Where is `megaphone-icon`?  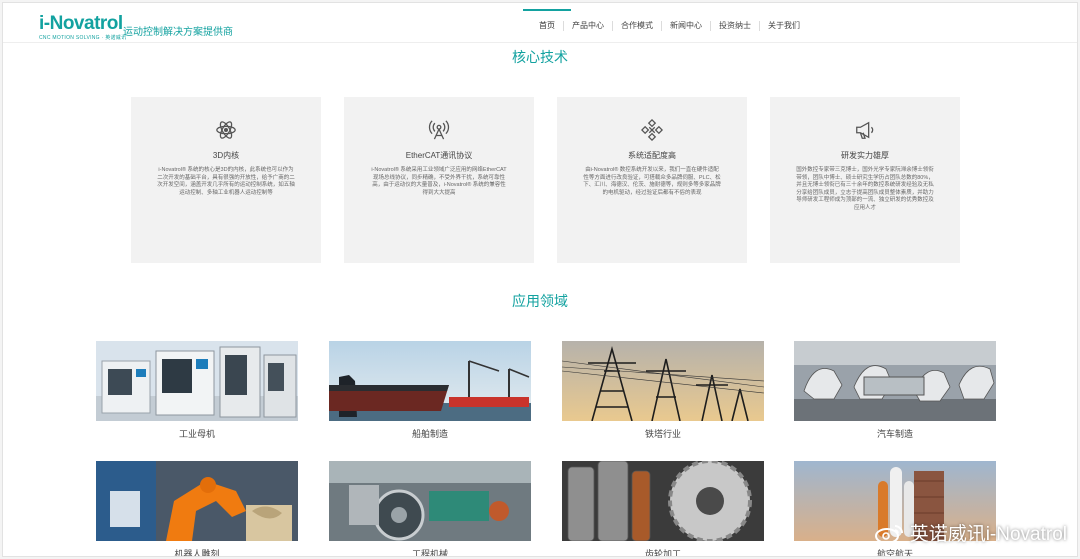 megaphone-icon is located at coordinates (865, 130).